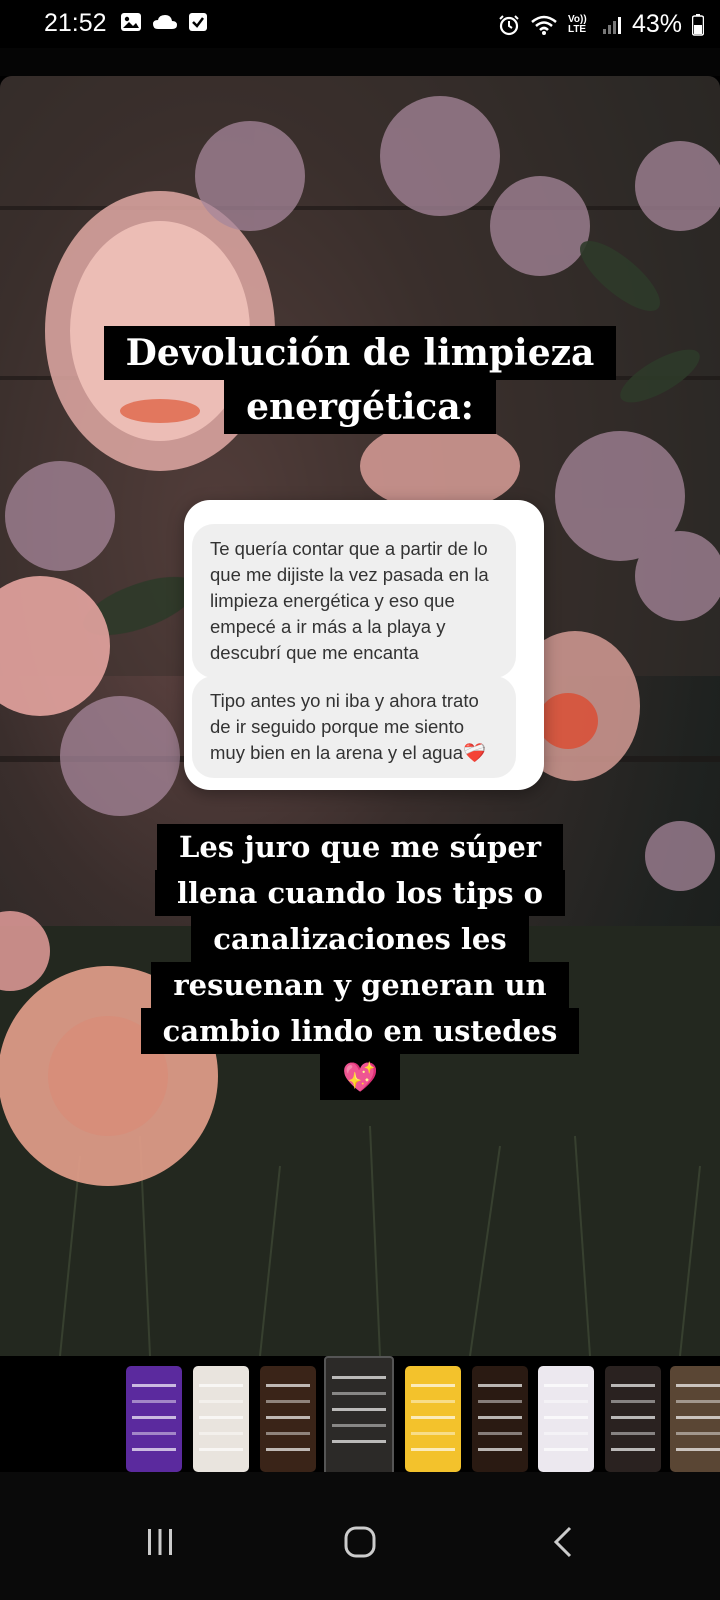  I want to click on cloud-icon, so click(165, 22).